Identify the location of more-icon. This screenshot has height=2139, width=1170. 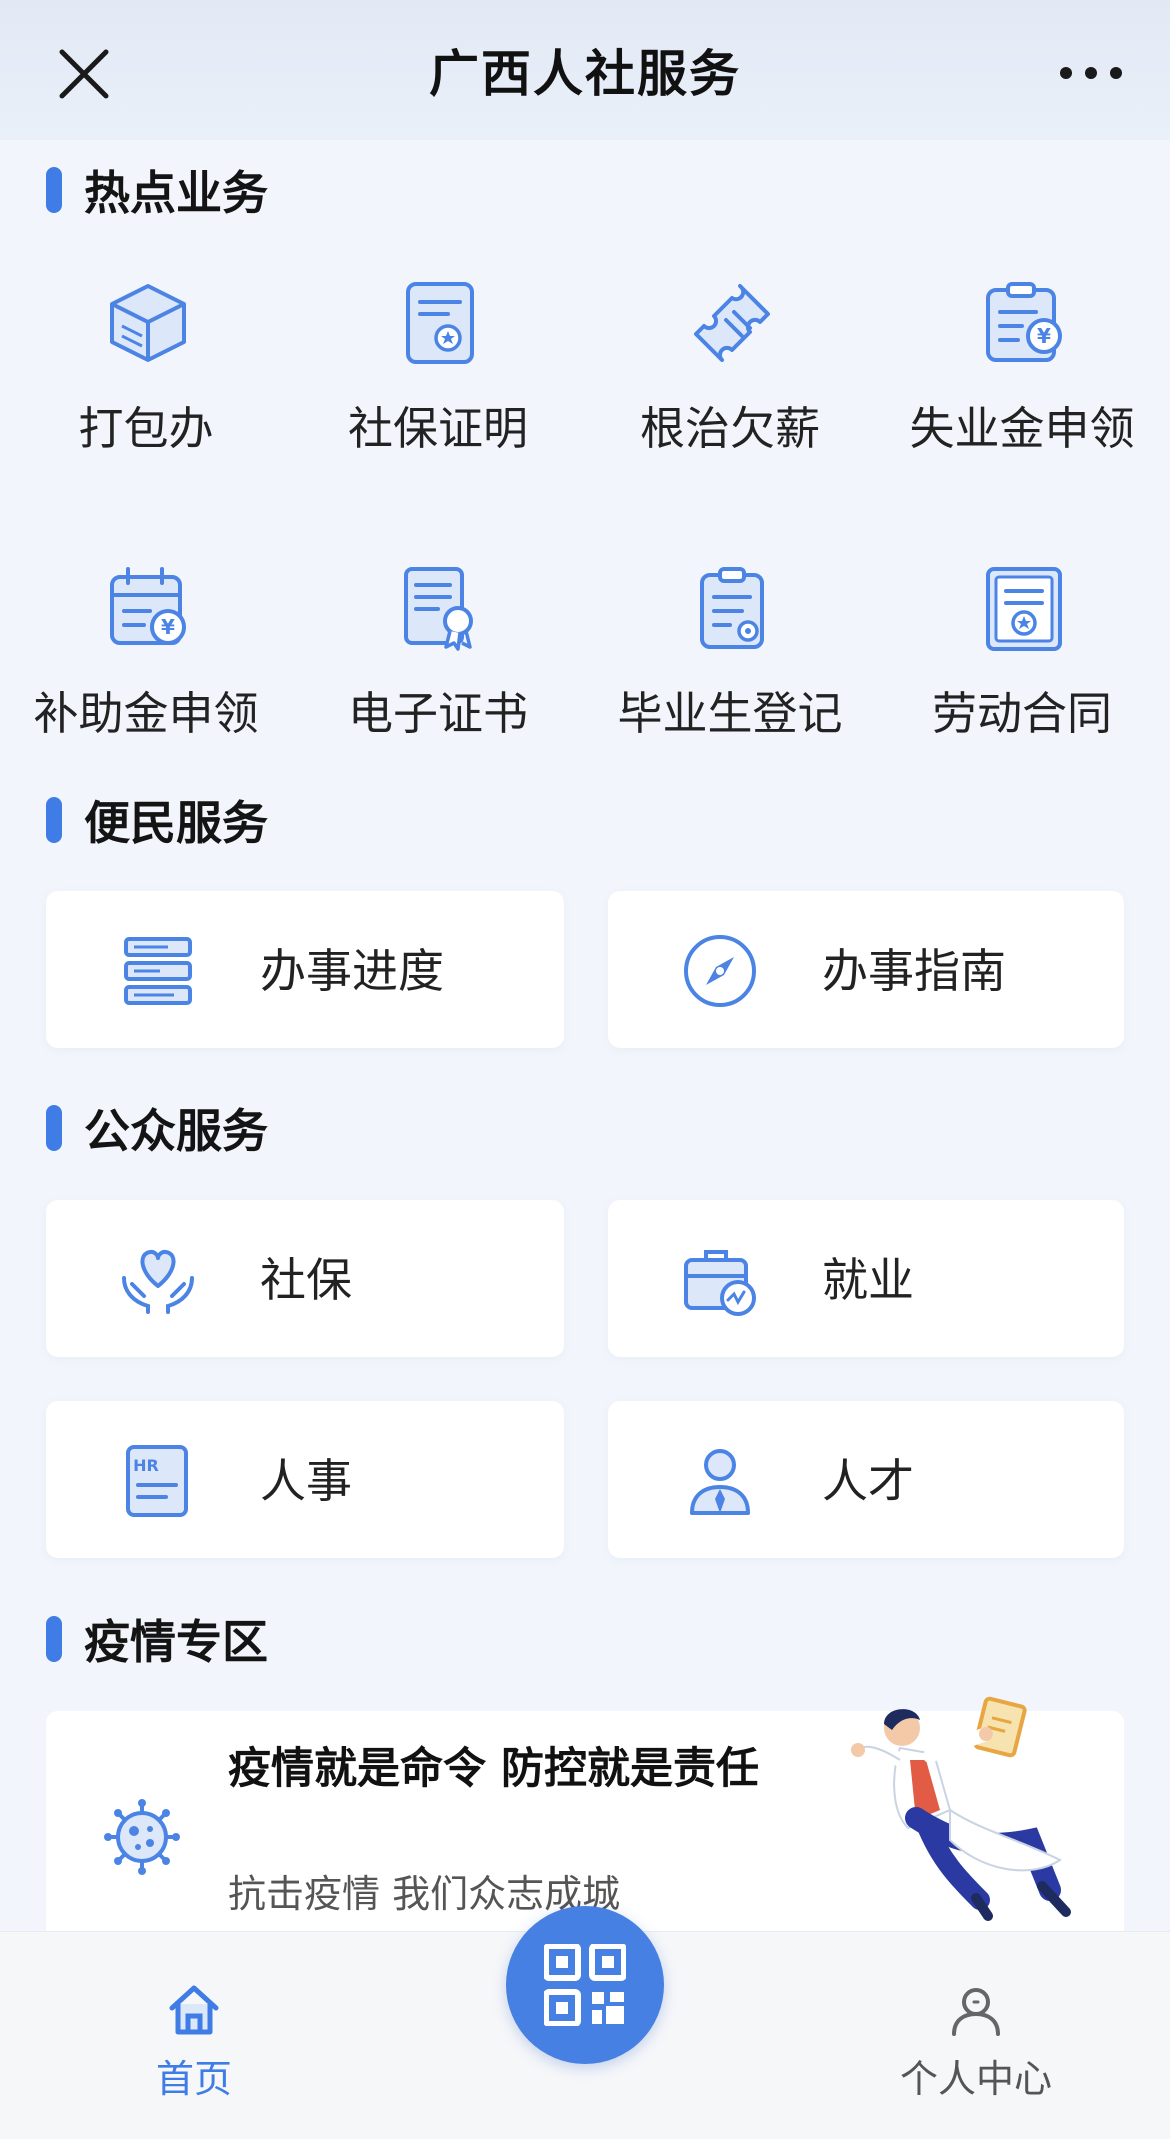
(1091, 73).